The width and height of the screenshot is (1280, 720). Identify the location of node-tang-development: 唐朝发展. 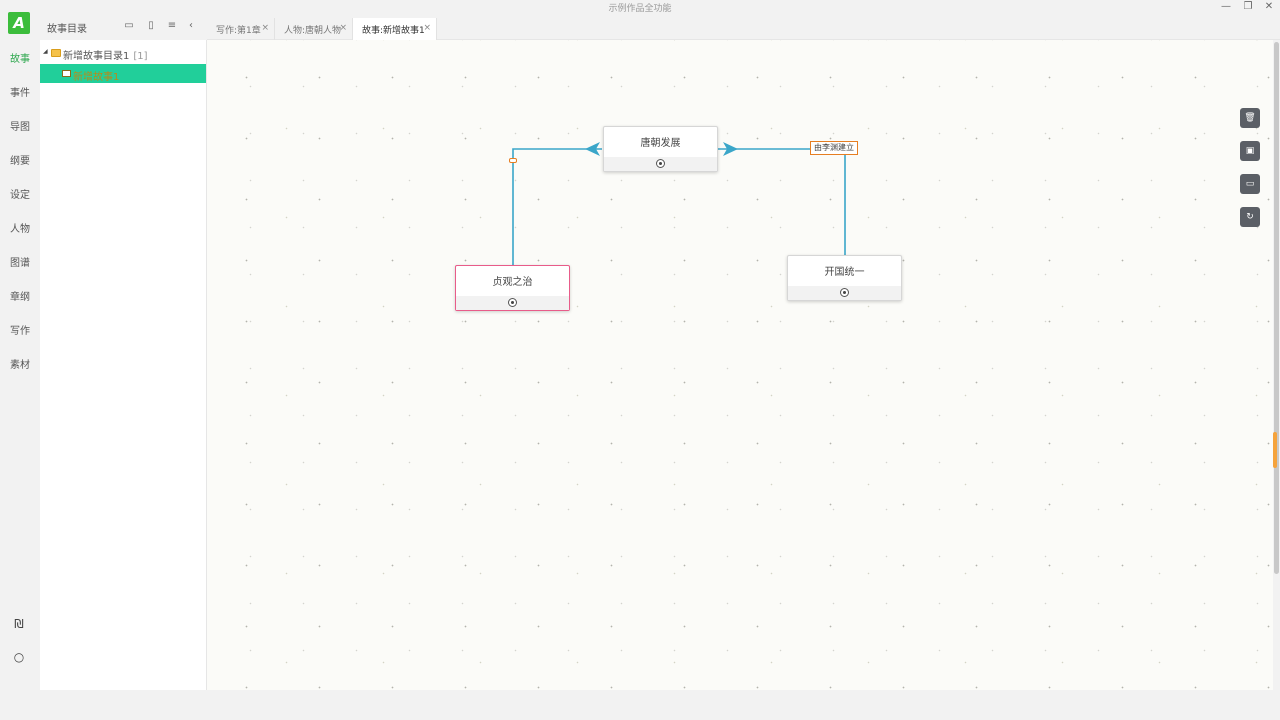
(660, 149).